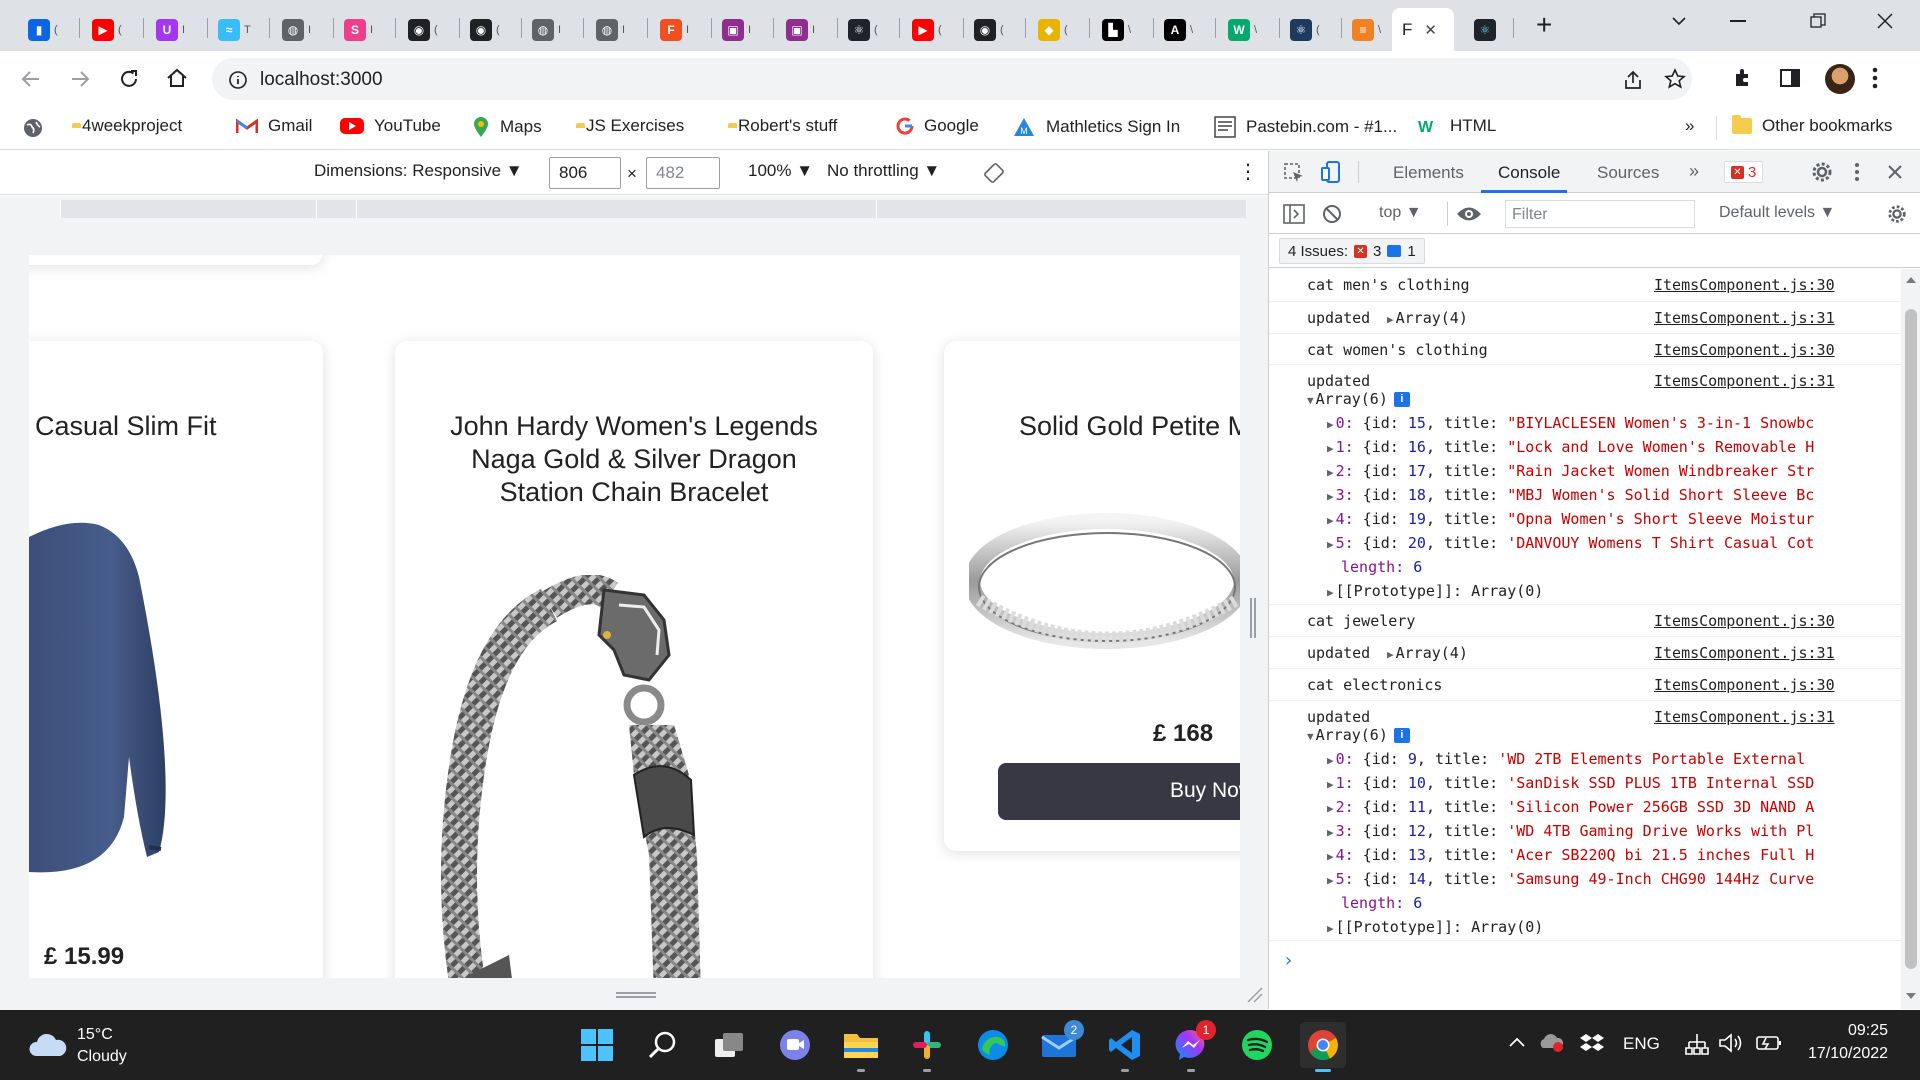 The height and width of the screenshot is (1080, 1920). What do you see at coordinates (1697, 1044) in the screenshot?
I see `network-icon` at bounding box center [1697, 1044].